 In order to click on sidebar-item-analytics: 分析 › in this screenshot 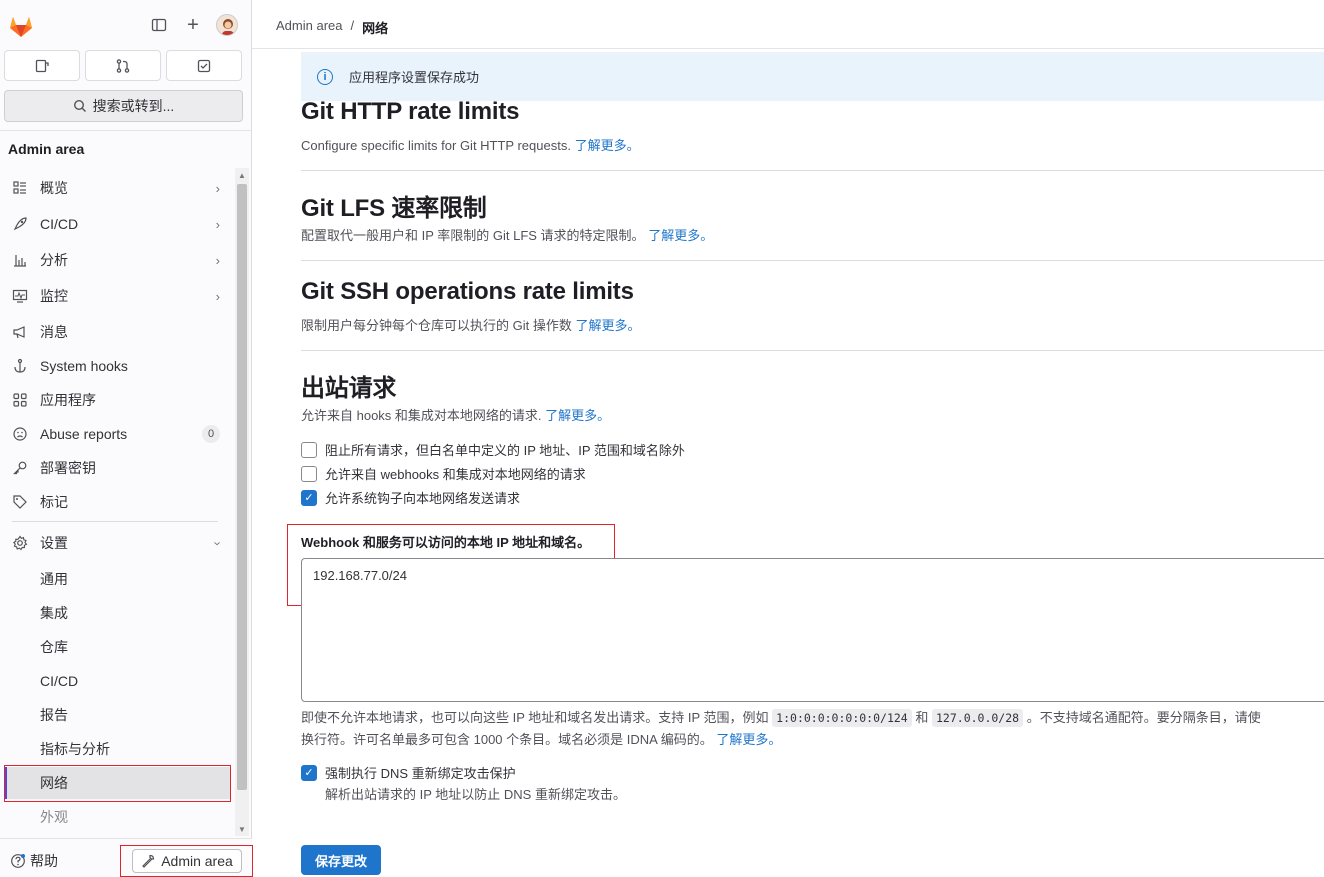, I will do `click(117, 260)`.